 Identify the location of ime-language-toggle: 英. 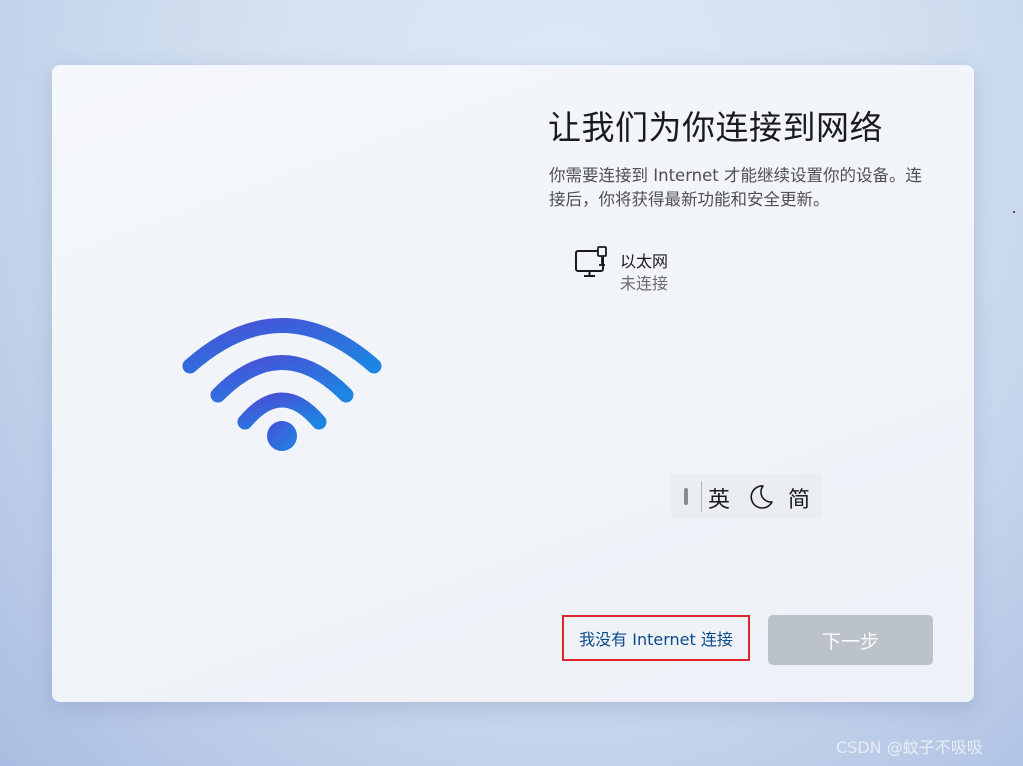
(719, 498).